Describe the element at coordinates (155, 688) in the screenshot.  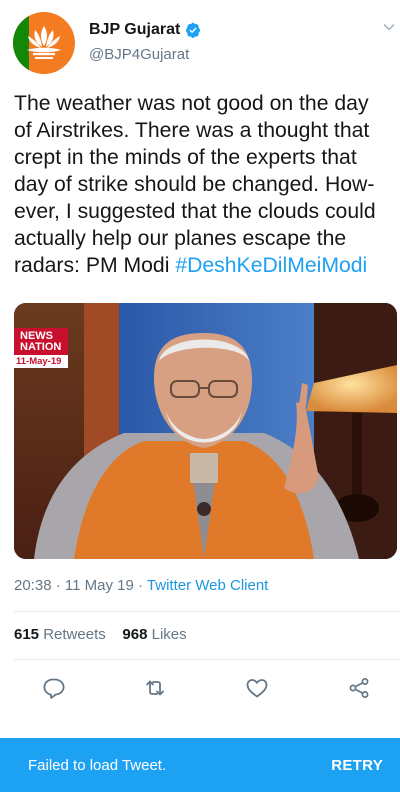
I see `retweet-icon` at that location.